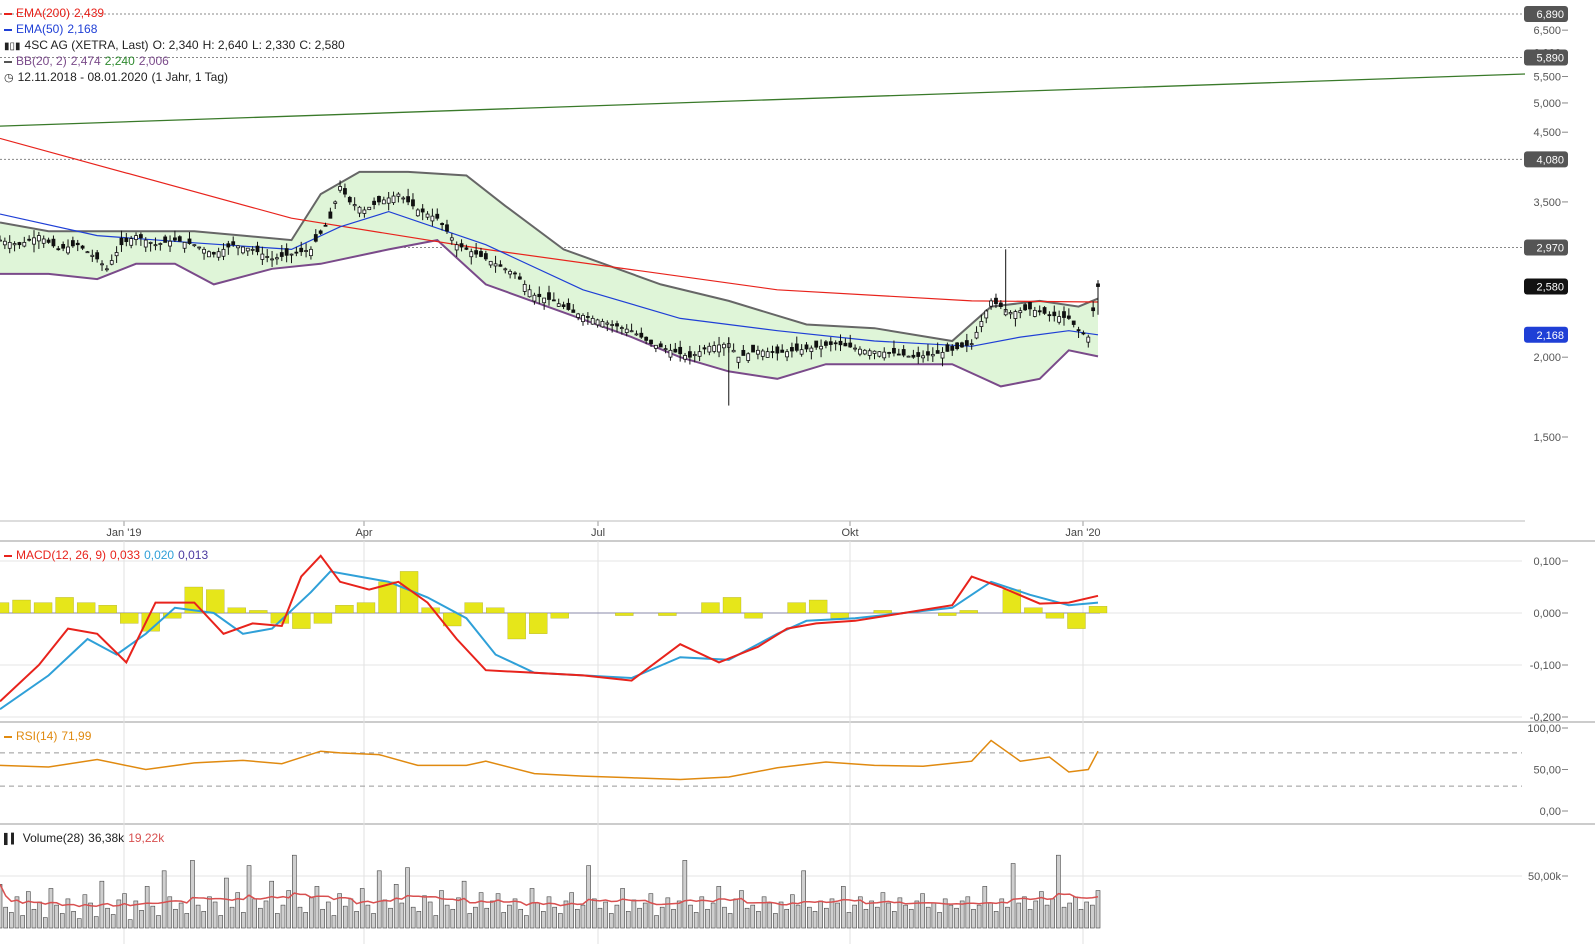 The width and height of the screenshot is (1595, 944). I want to click on time-axis-label: Okt, so click(849, 533).